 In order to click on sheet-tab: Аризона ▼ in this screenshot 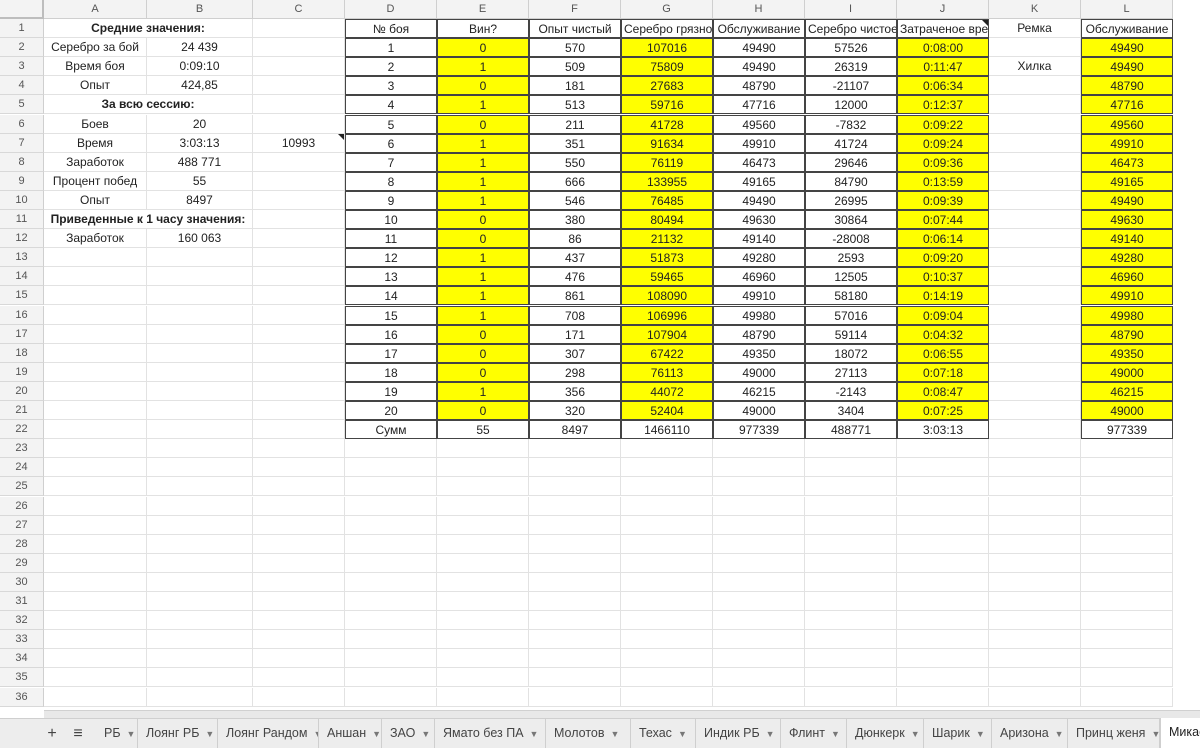, I will do `click(1030, 733)`.